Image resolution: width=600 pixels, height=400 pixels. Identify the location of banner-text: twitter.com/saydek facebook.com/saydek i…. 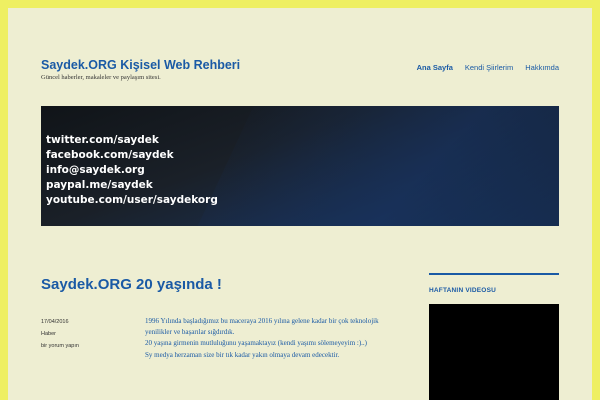
(132, 170).